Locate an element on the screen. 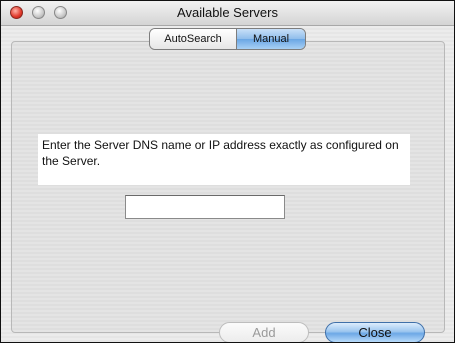 Image resolution: width=455 pixels, height=343 pixels. tab-autosearch: AutoSearch is located at coordinates (193, 39).